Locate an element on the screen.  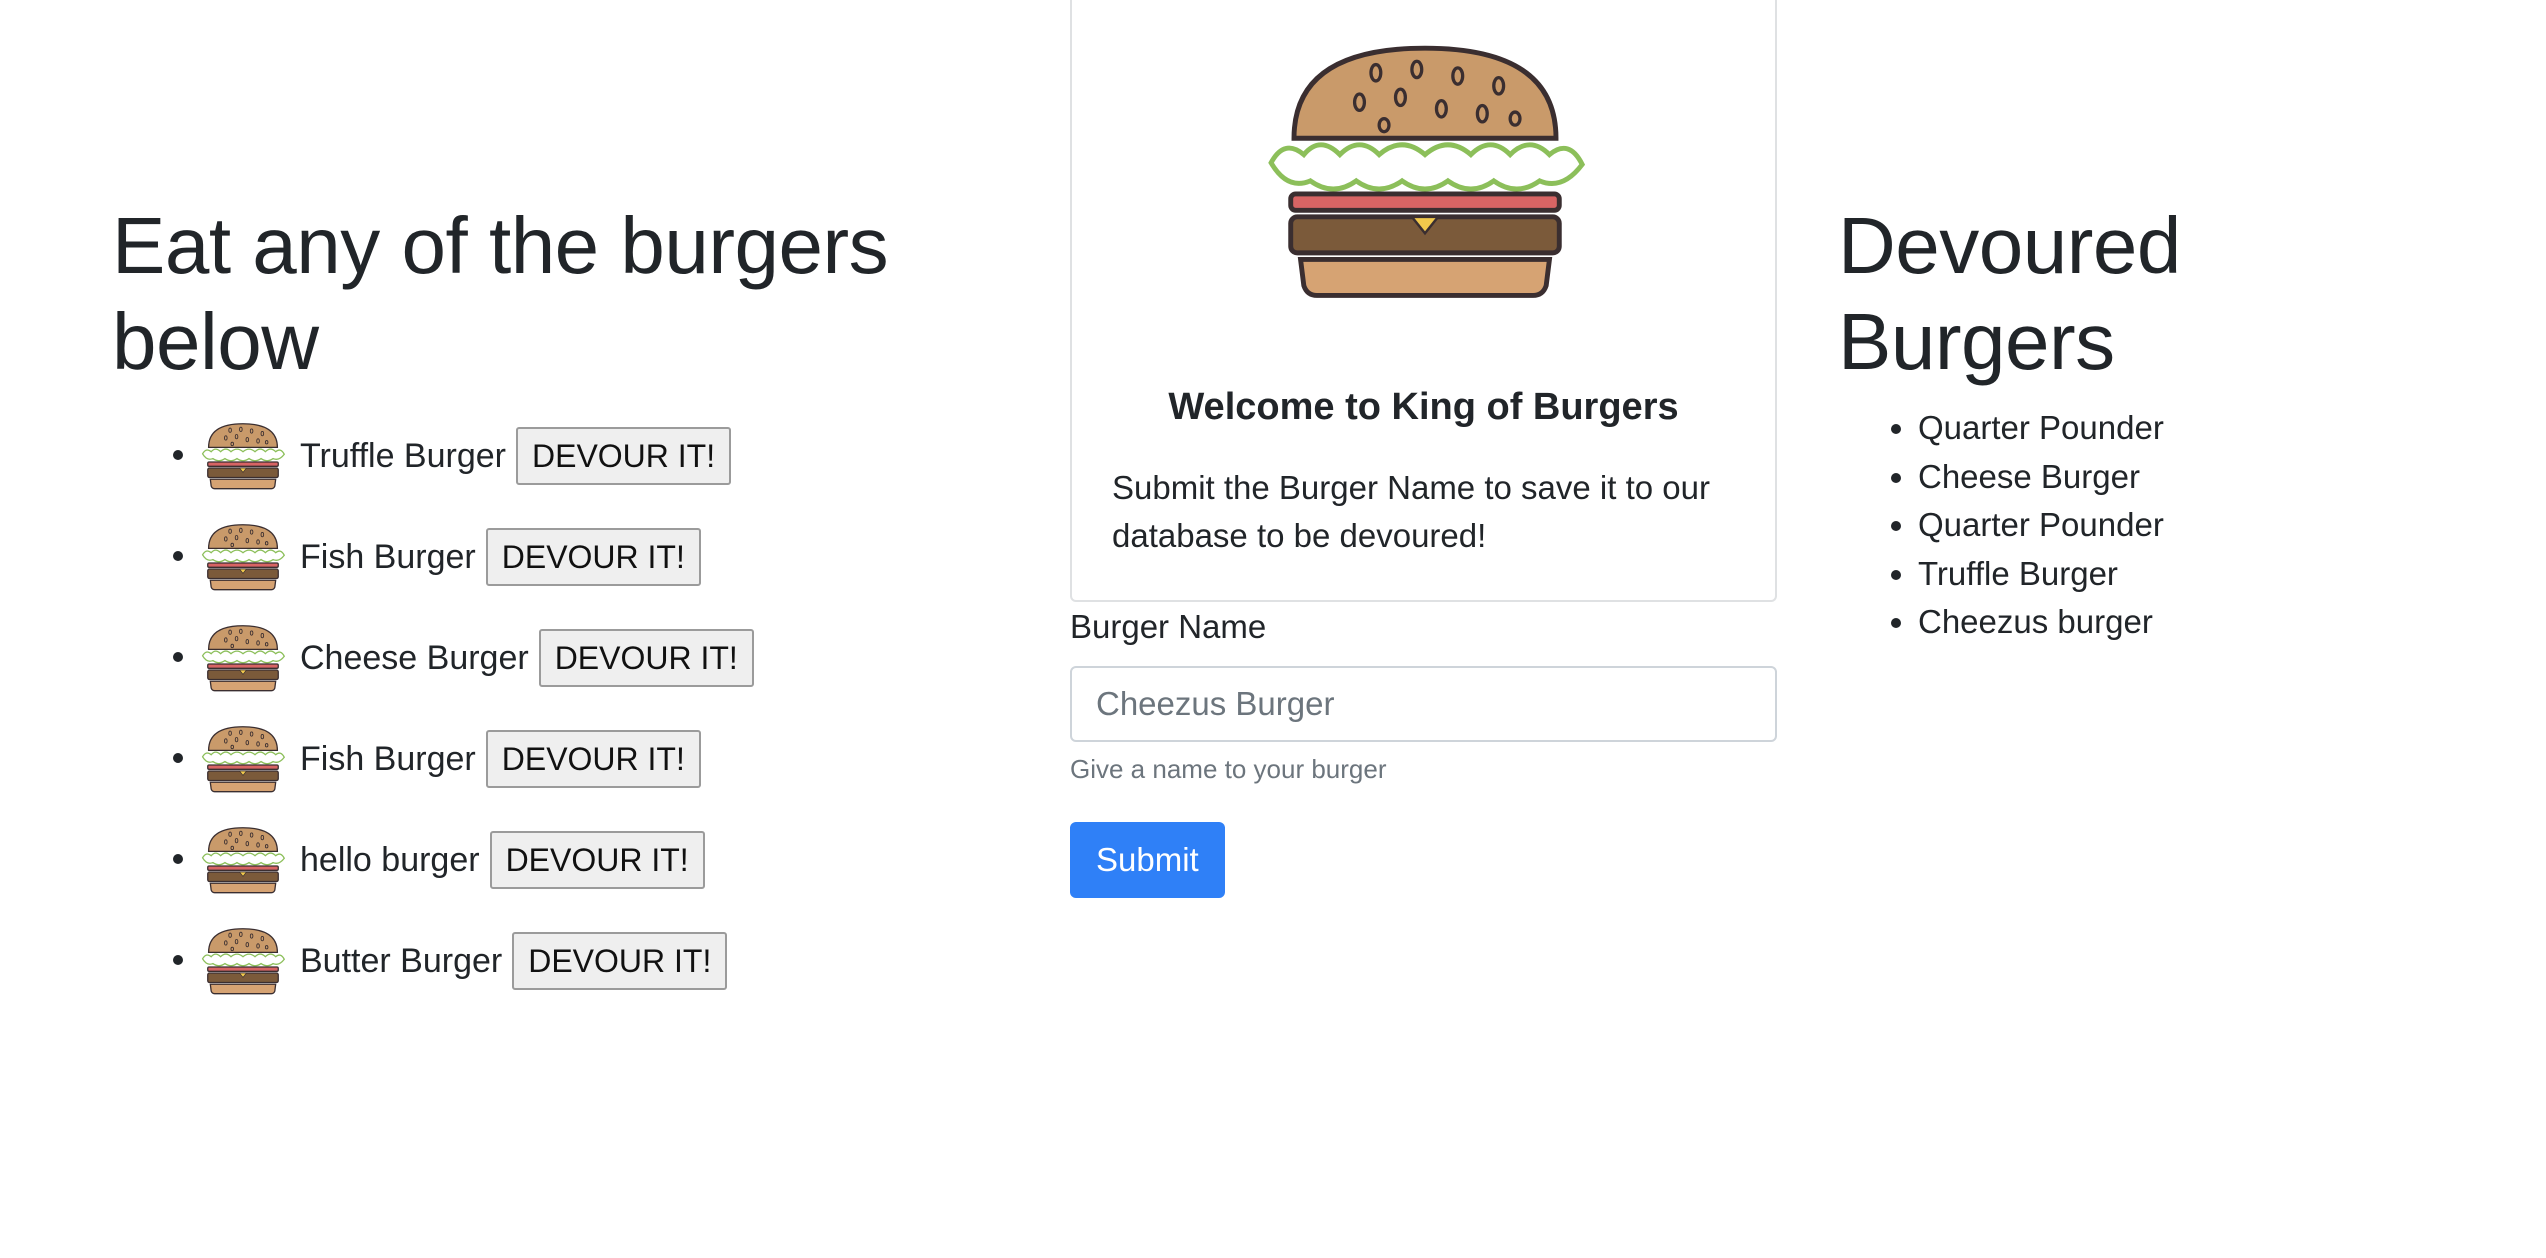
list-item: hello burger DEVOUR IT! is located at coordinates (596, 870).